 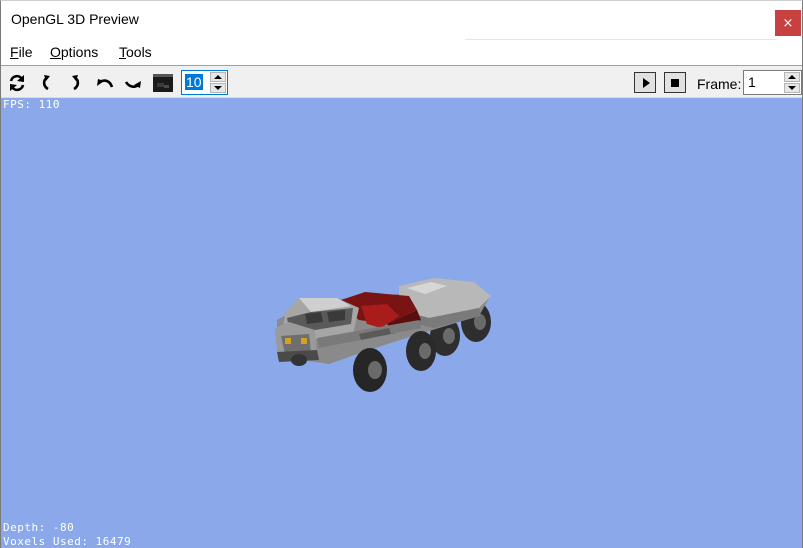 I want to click on voxels-readout: Voxels Used: 16479, so click(x=67, y=541).